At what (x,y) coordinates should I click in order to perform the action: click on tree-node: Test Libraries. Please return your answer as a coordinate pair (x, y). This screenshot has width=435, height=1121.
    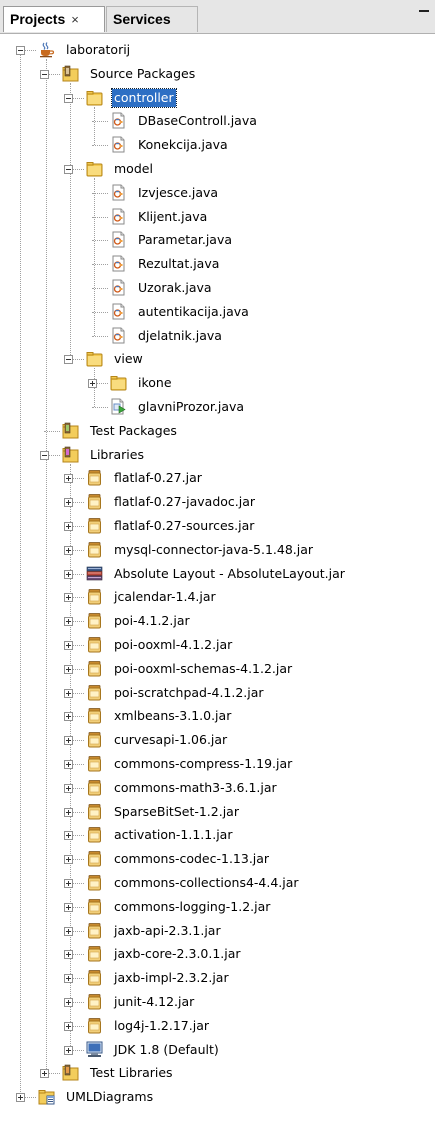
    Looking at the image, I should click on (217, 1073).